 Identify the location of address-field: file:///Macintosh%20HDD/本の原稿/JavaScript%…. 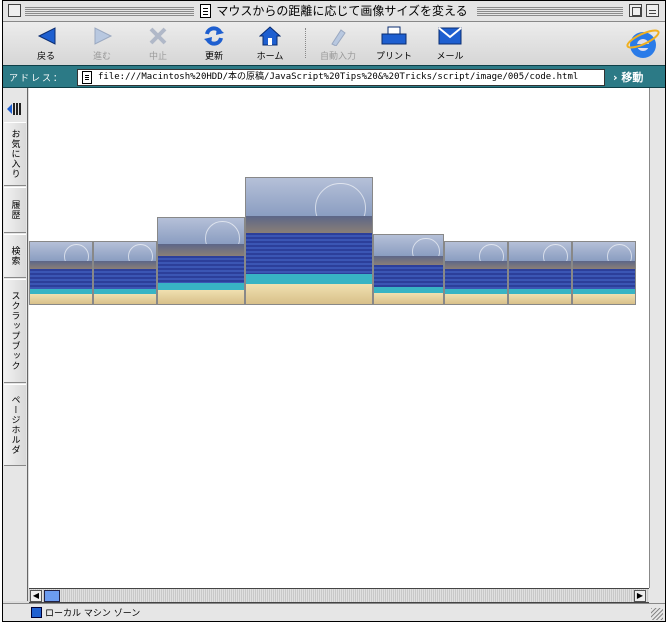
(341, 77).